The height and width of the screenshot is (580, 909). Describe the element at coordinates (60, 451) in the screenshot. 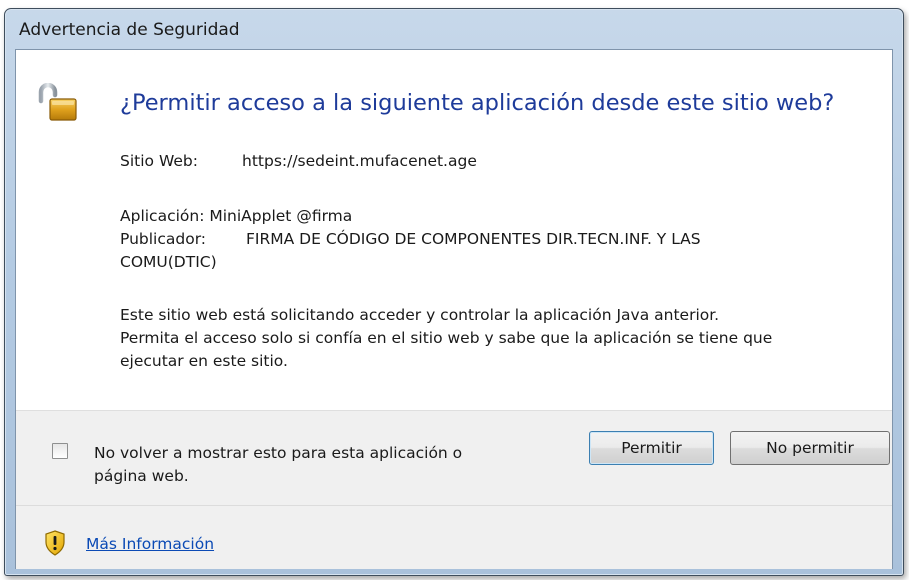

I see `dont-show-again-checkbox` at that location.